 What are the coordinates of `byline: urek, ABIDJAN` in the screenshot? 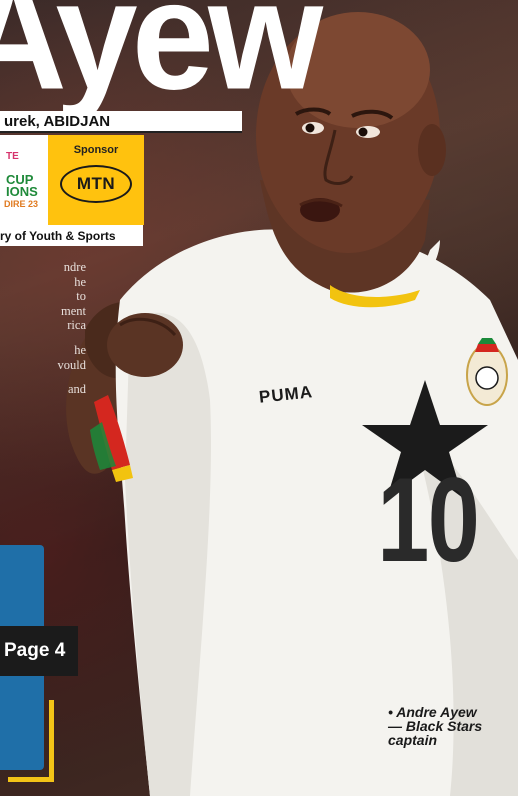 It's located at (57, 121).